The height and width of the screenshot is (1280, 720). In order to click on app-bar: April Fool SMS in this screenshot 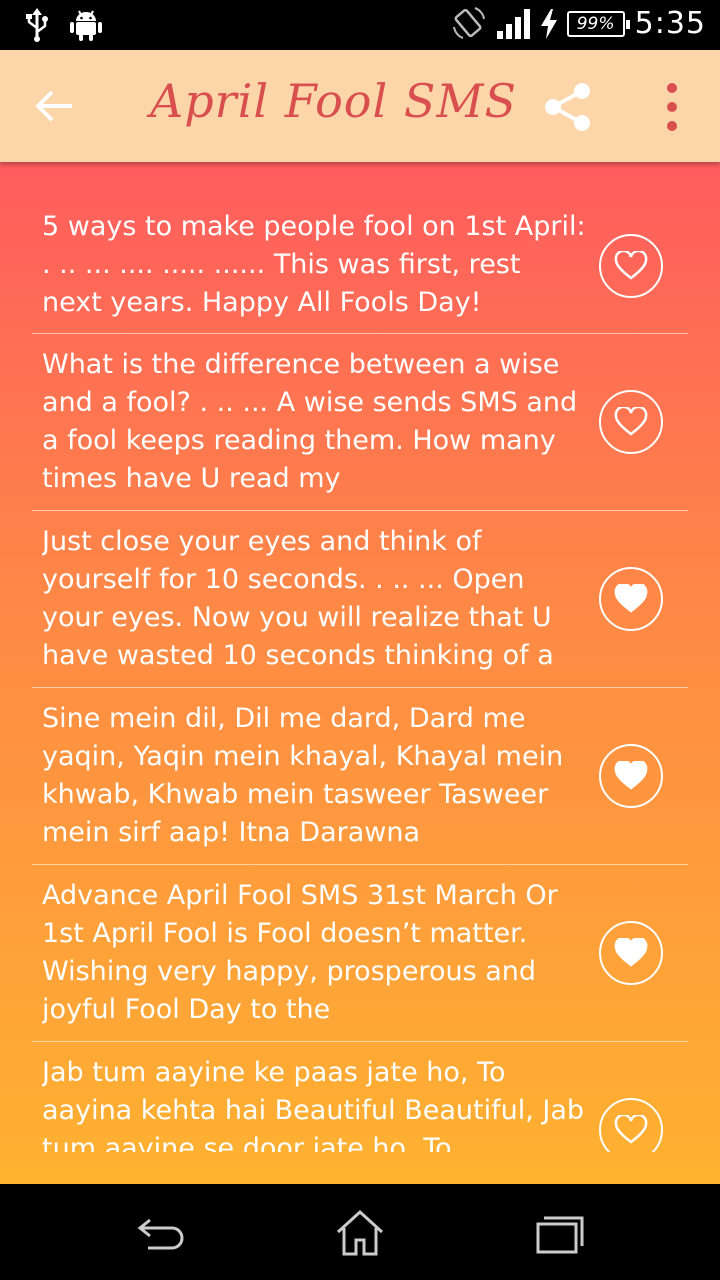, I will do `click(360, 106)`.